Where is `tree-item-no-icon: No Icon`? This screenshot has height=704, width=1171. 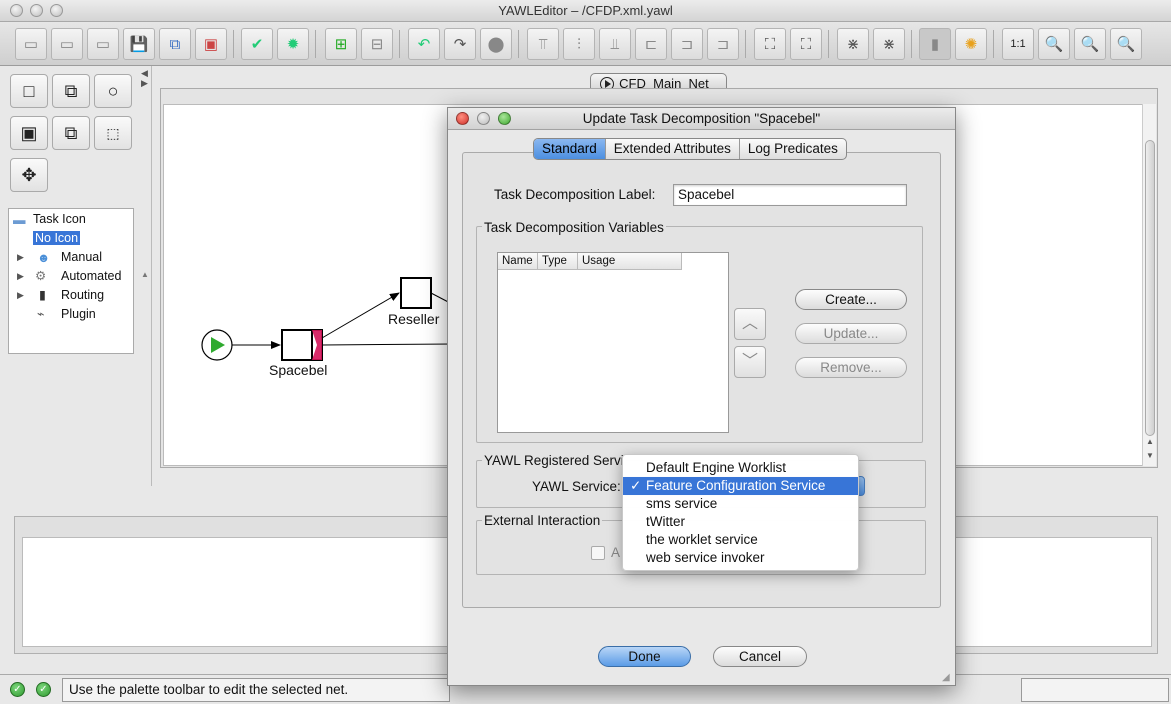
tree-item-no-icon: No Icon is located at coordinates (57, 238).